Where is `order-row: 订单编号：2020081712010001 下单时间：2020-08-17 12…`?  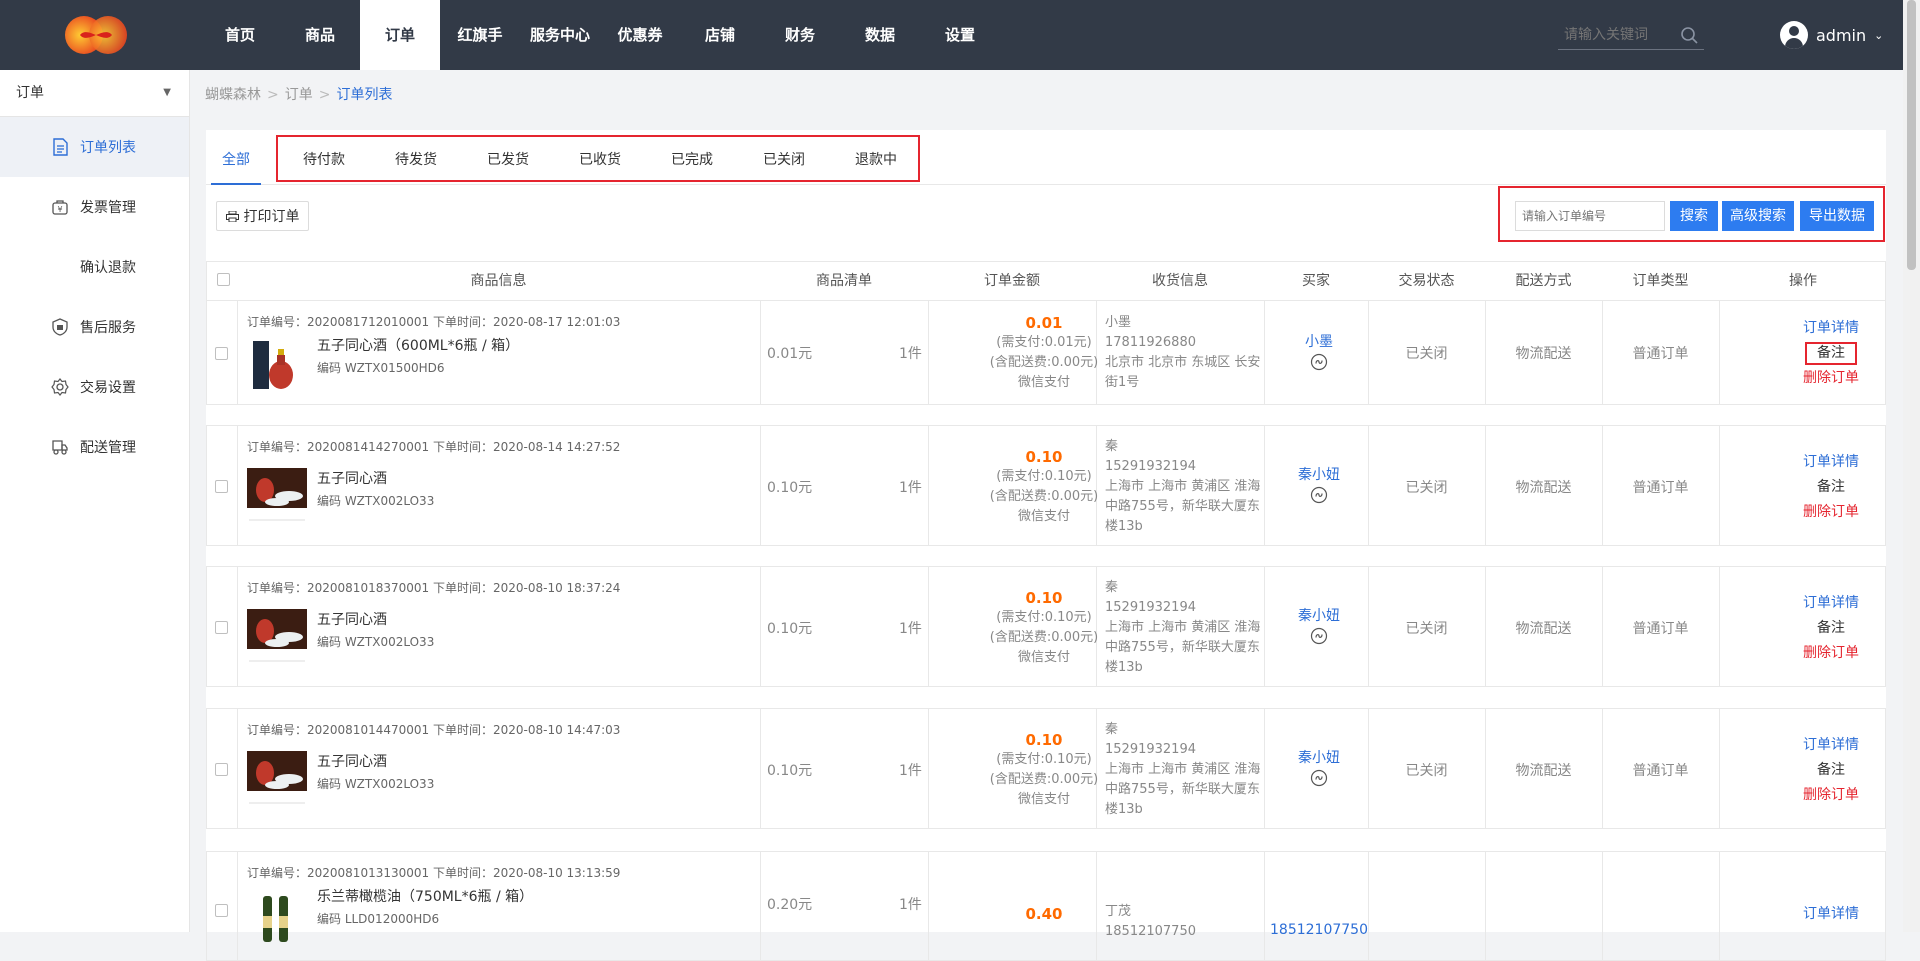
order-row: 订单编号：2020081712010001 下单时间：2020-08-17 12… is located at coordinates (1046, 352).